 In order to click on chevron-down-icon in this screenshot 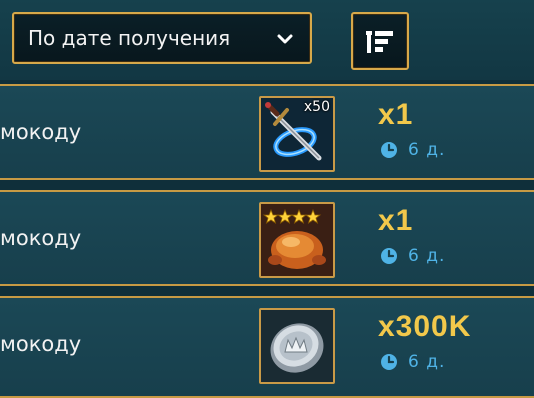, I will do `click(285, 39)`.